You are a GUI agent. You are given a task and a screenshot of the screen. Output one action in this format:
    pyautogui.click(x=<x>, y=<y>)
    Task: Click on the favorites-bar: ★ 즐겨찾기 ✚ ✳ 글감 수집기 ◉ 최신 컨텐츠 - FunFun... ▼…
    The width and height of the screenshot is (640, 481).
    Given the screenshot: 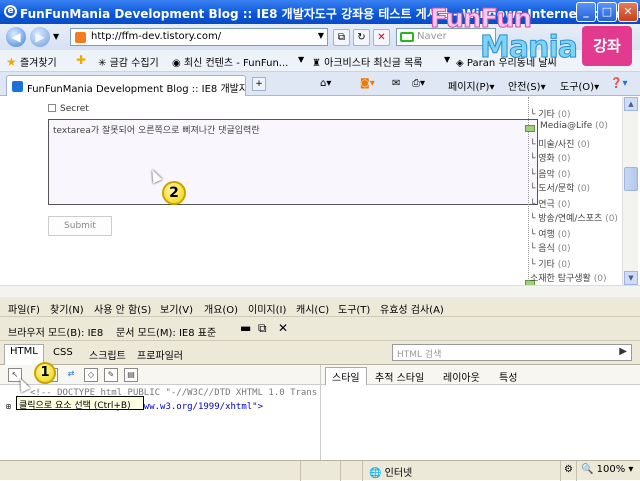 What is the action you would take?
    pyautogui.click(x=320, y=61)
    